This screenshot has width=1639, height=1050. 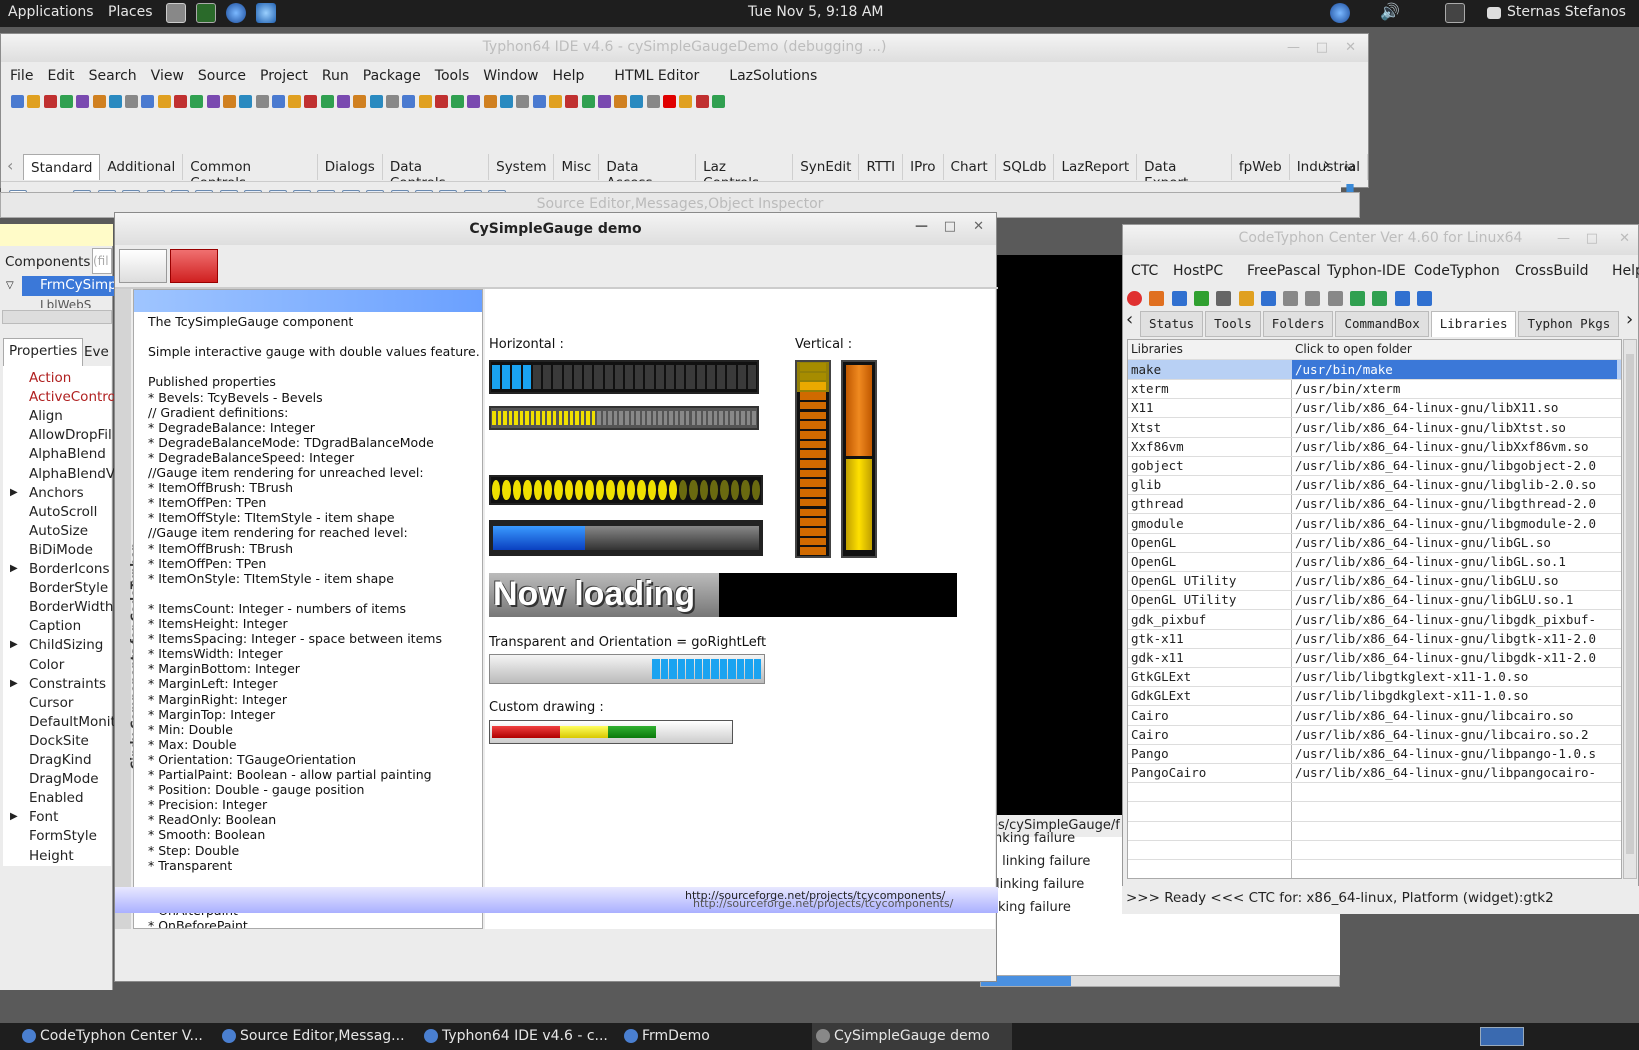 I want to click on ctc-tab-status: Status, so click(x=1172, y=324).